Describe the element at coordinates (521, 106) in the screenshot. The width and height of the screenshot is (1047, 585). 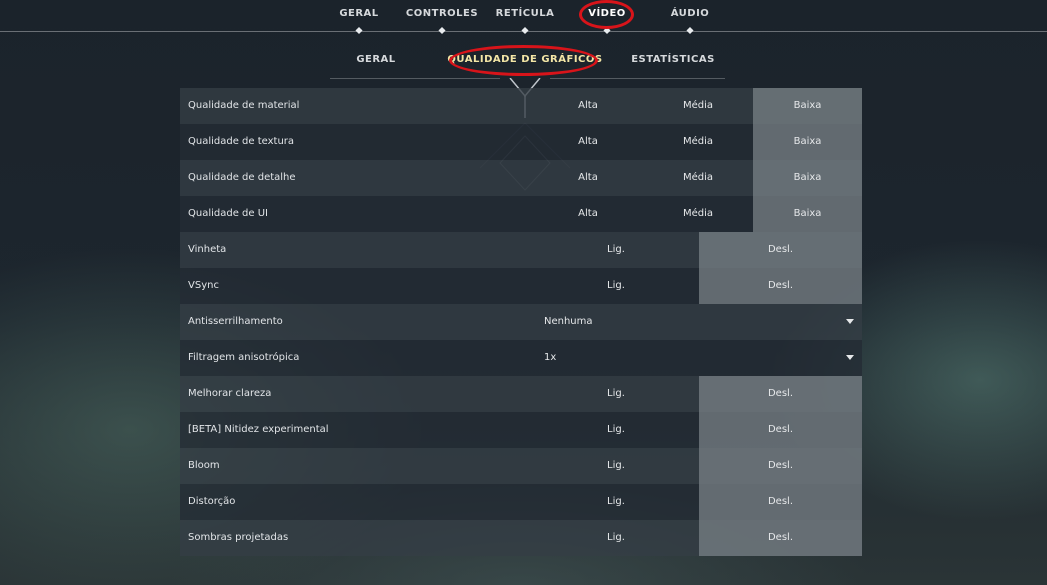
I see `setting-row-material-quality: Qualidade de material Alta Média Baixa` at that location.